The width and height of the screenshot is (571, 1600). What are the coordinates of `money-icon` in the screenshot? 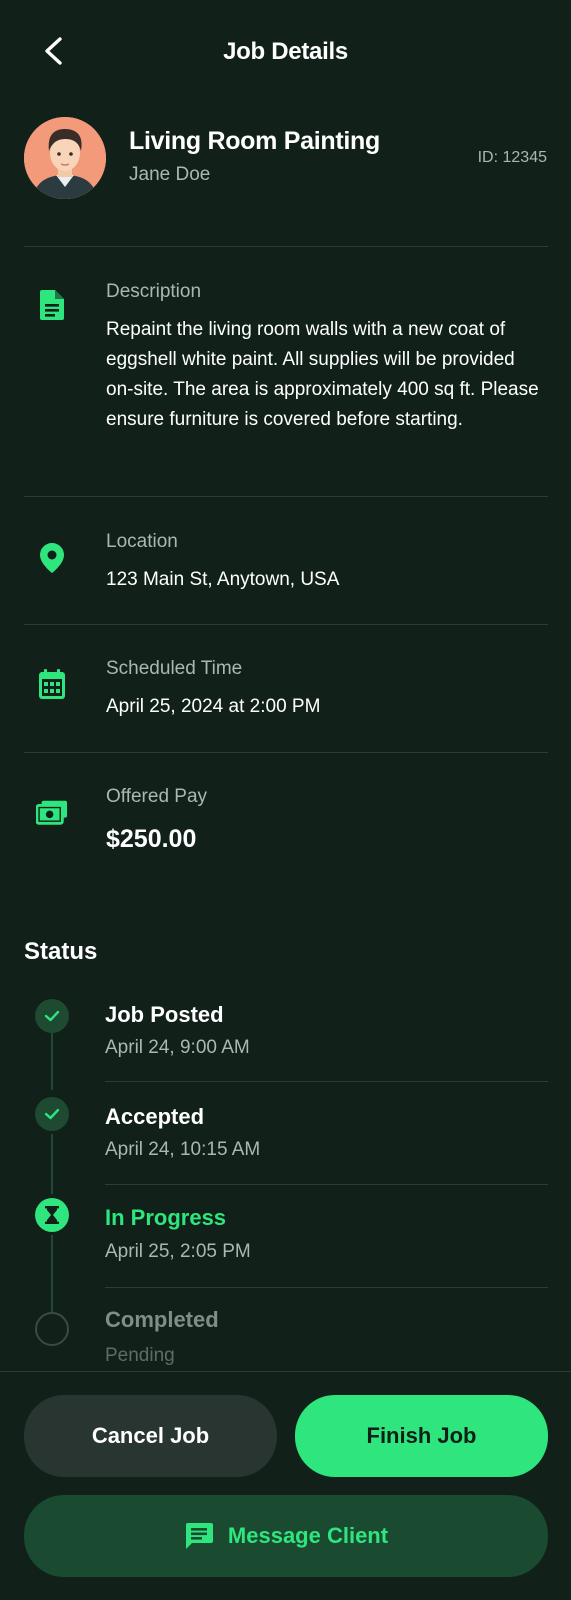 It's located at (52, 812).